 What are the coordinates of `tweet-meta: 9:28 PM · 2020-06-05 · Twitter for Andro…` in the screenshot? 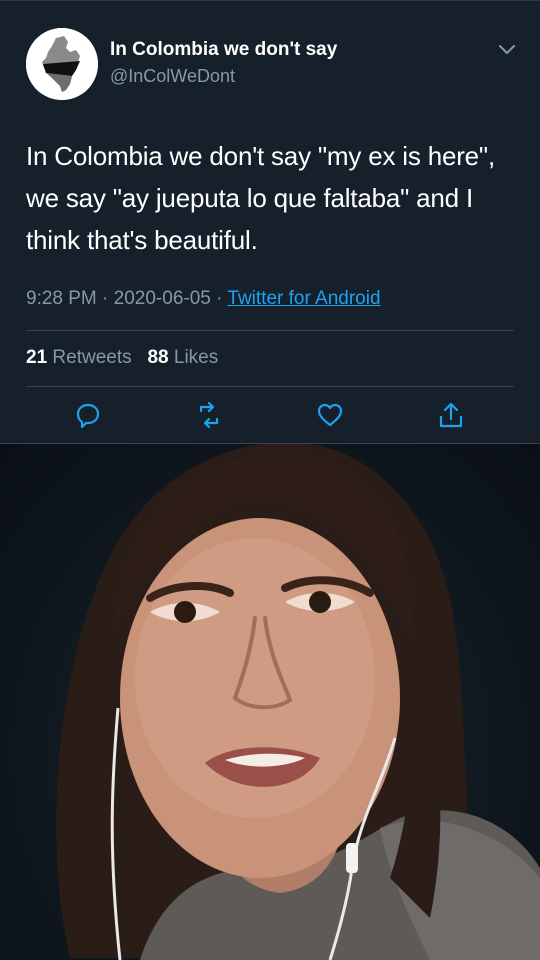 It's located at (203, 299).